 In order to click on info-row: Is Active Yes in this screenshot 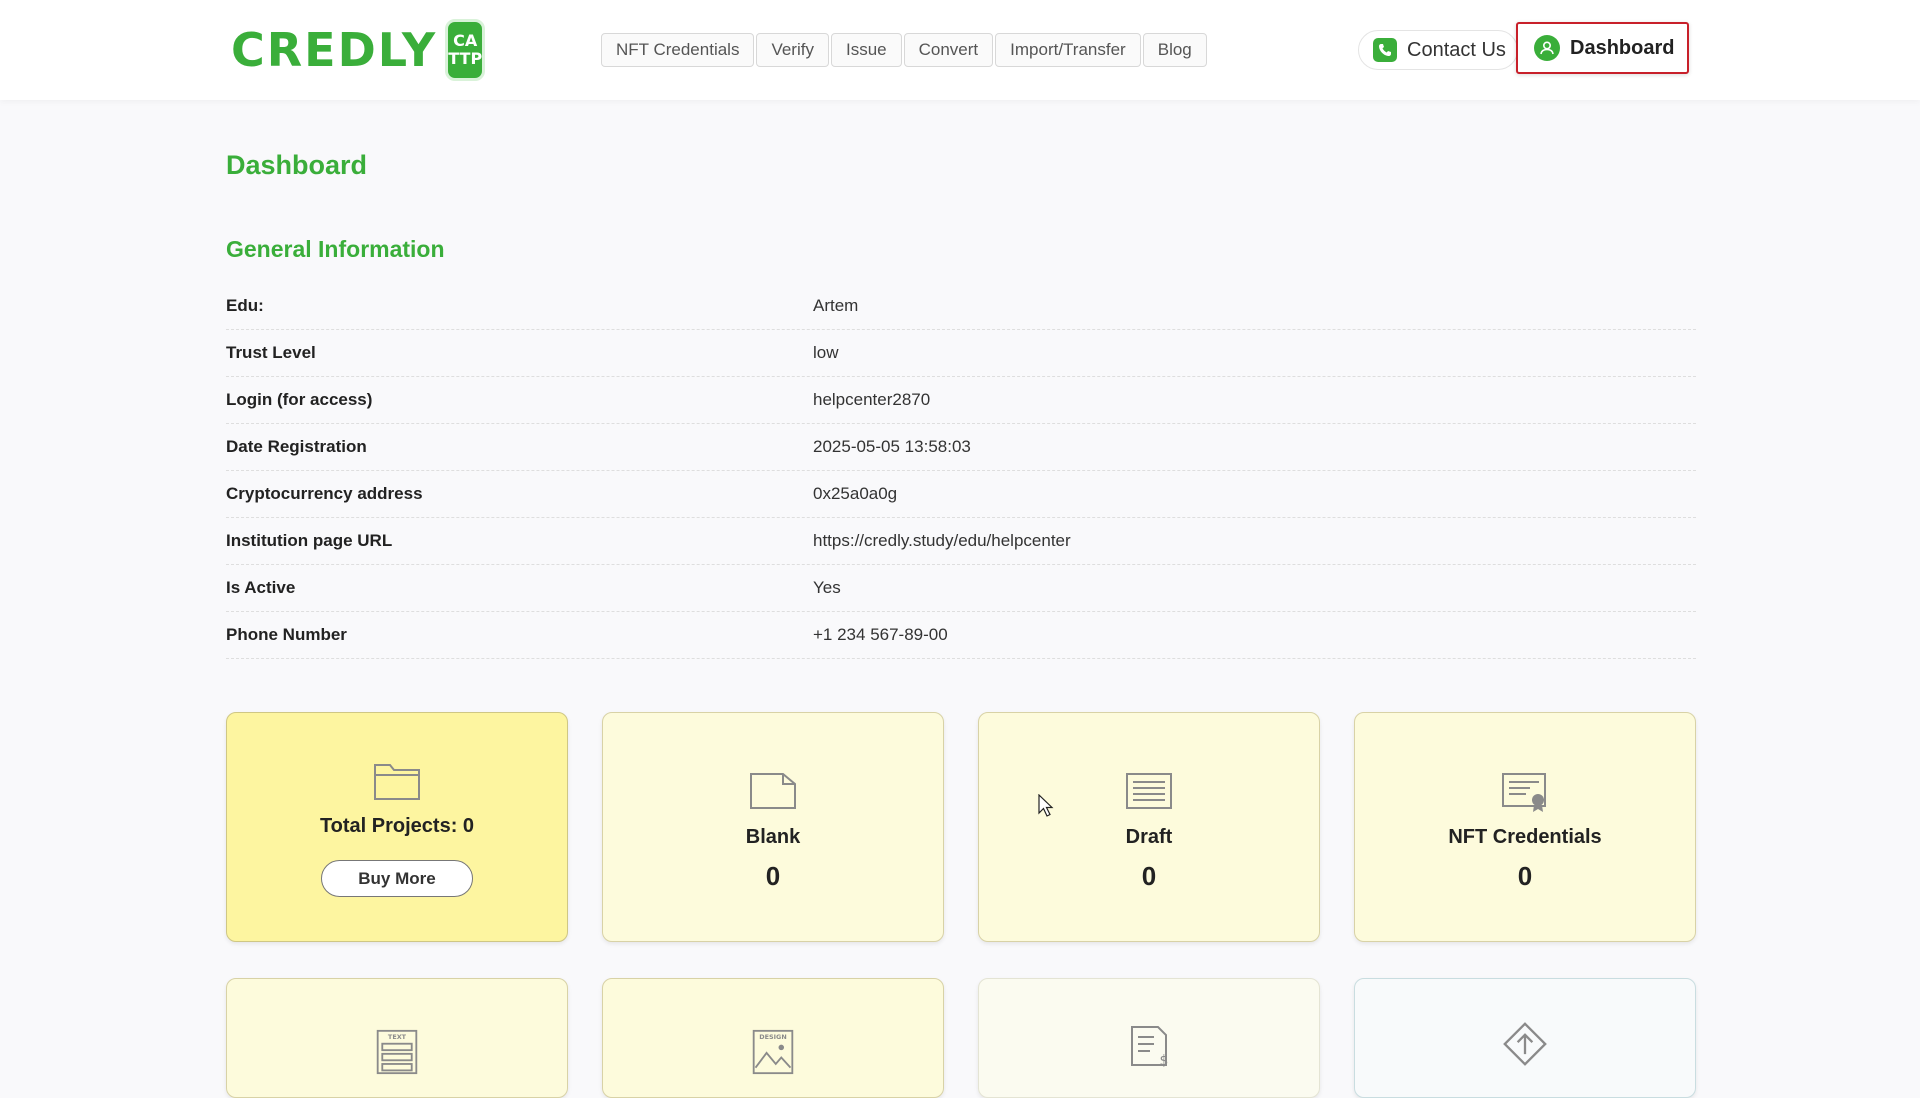, I will do `click(961, 588)`.